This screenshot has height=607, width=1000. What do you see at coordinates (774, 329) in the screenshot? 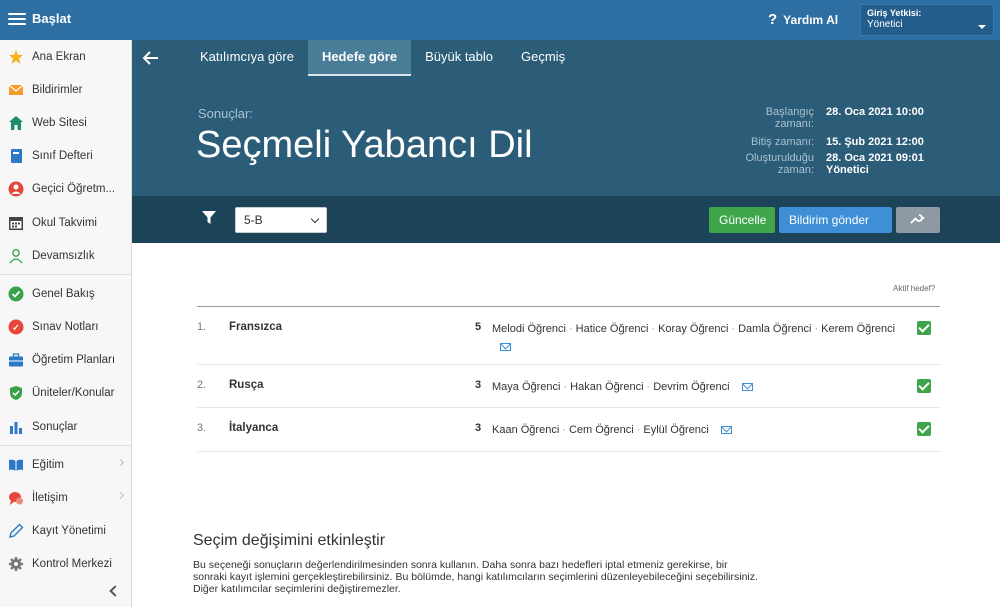
I see `participant-link: Damla Öğrenci` at bounding box center [774, 329].